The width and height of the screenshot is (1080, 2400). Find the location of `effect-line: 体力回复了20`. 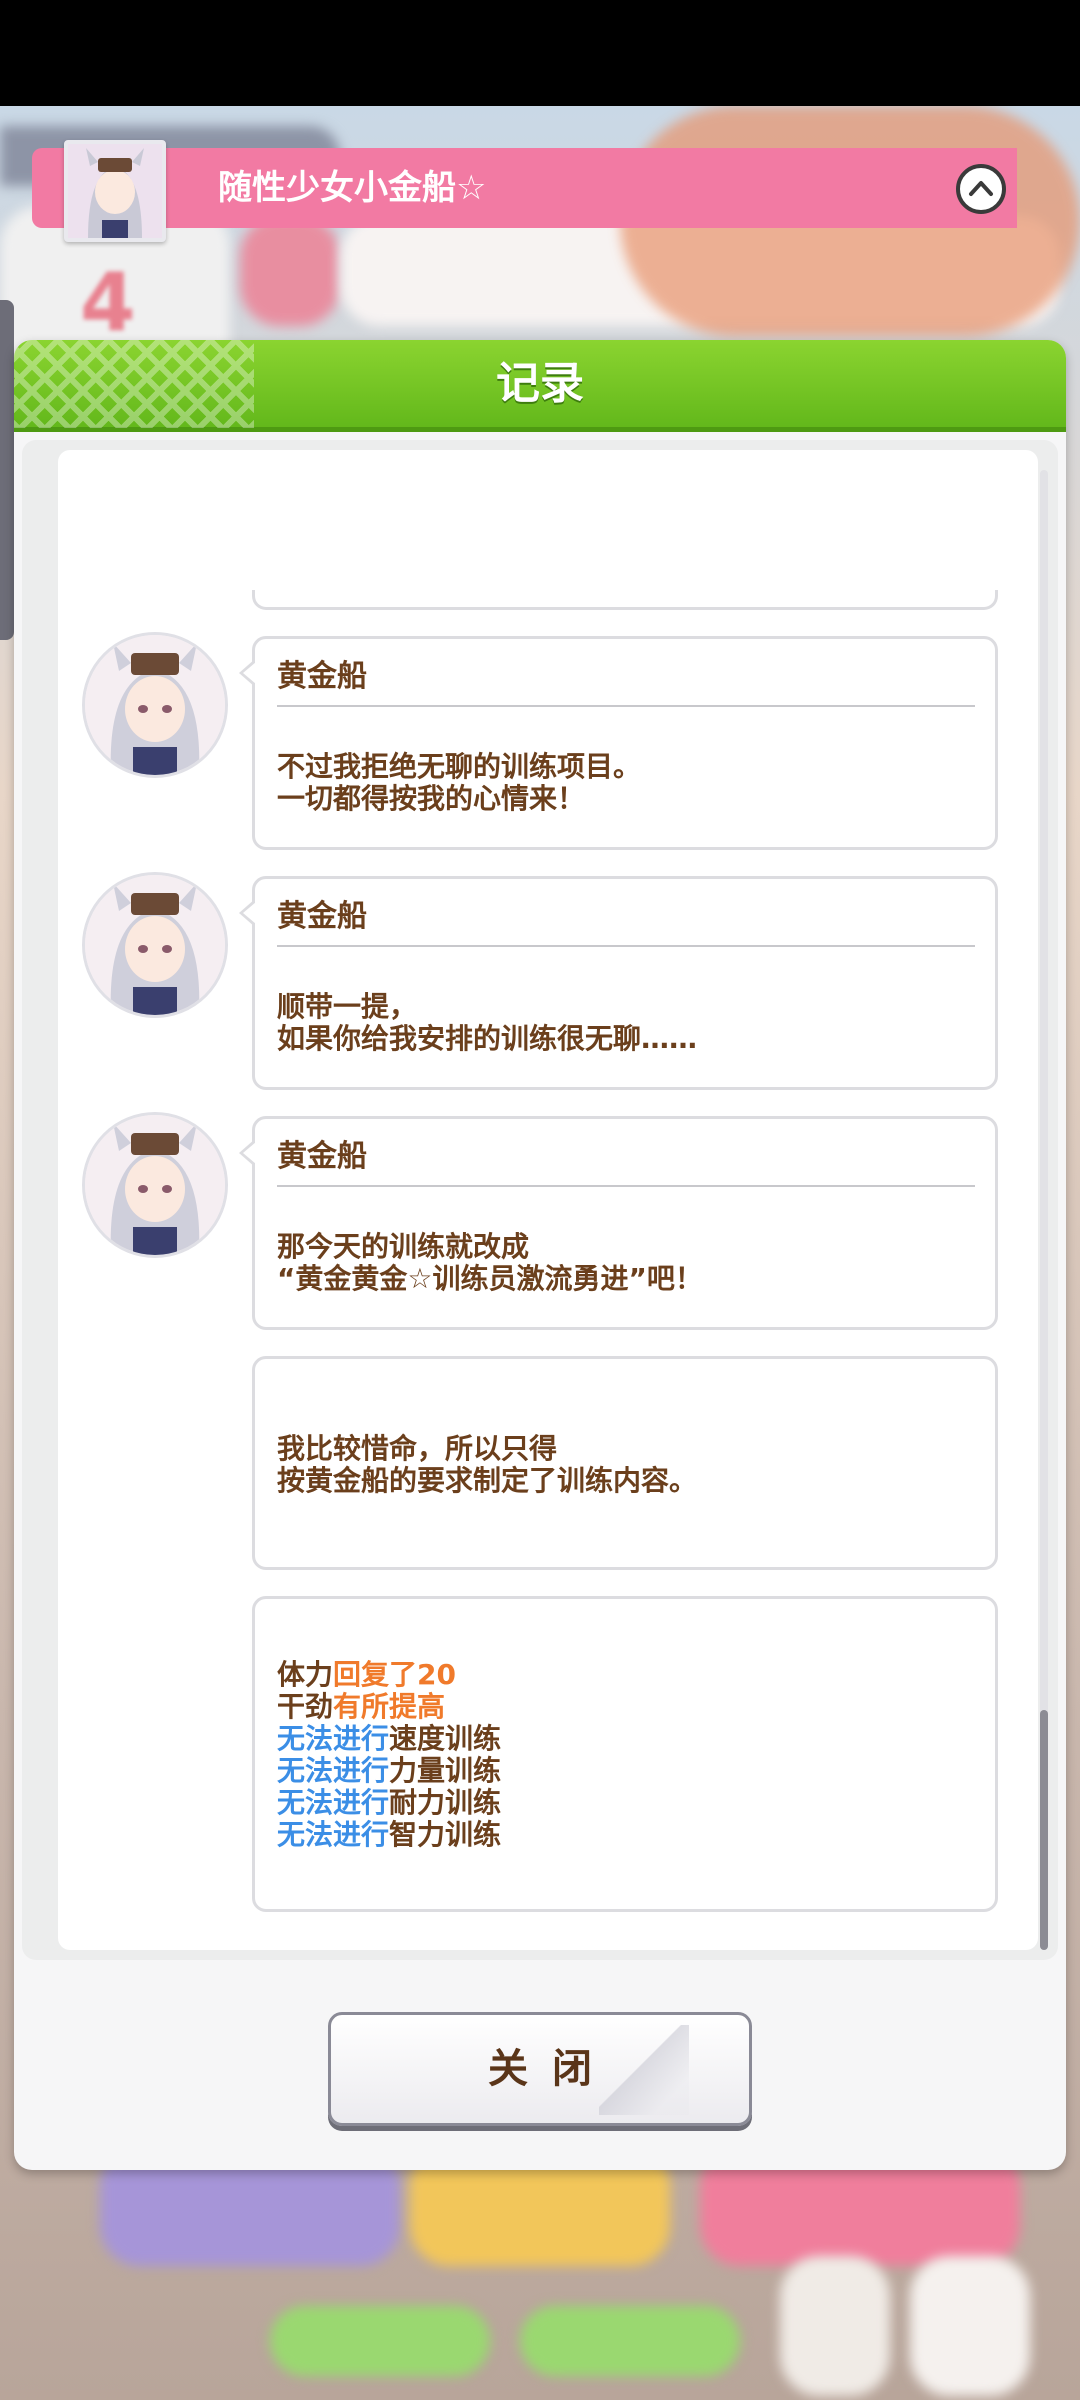

effect-line: 体力回复了20 is located at coordinates (366, 1674).